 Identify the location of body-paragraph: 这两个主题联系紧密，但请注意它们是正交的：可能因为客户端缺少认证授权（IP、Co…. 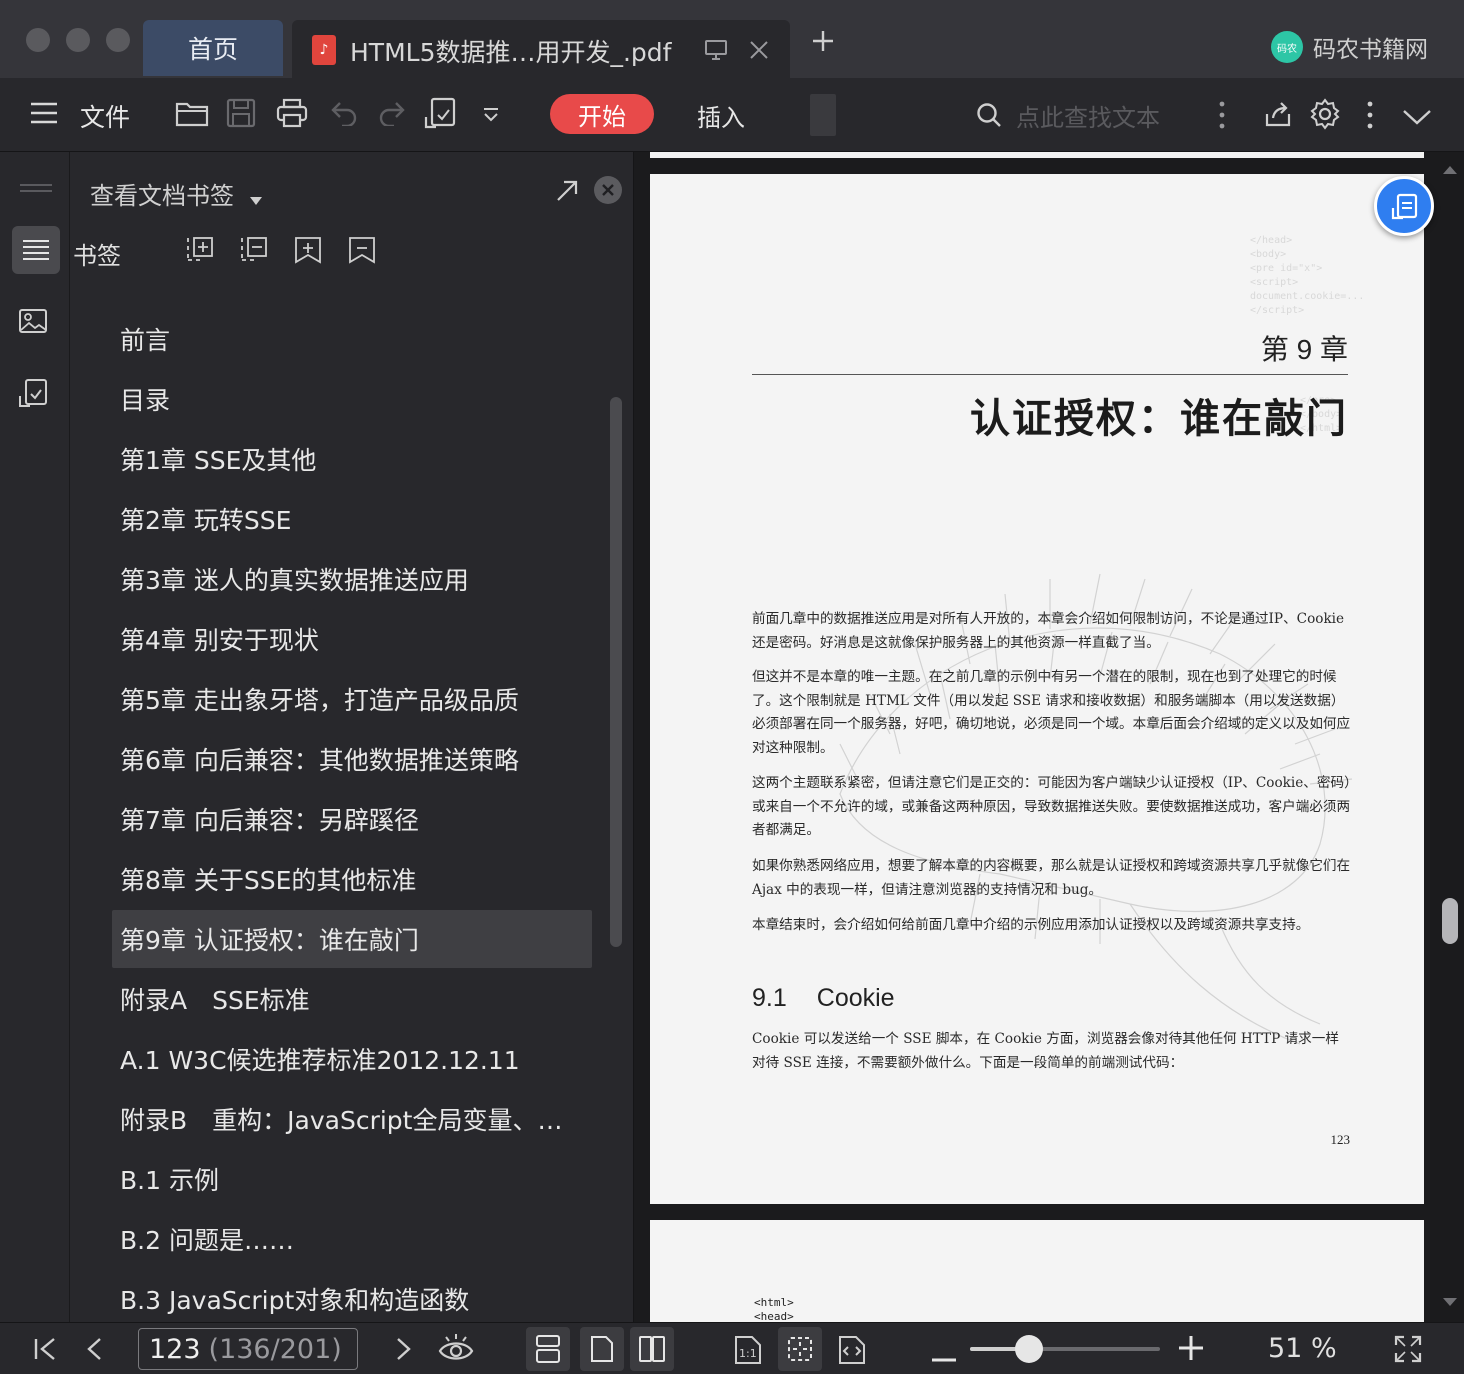
(1051, 806).